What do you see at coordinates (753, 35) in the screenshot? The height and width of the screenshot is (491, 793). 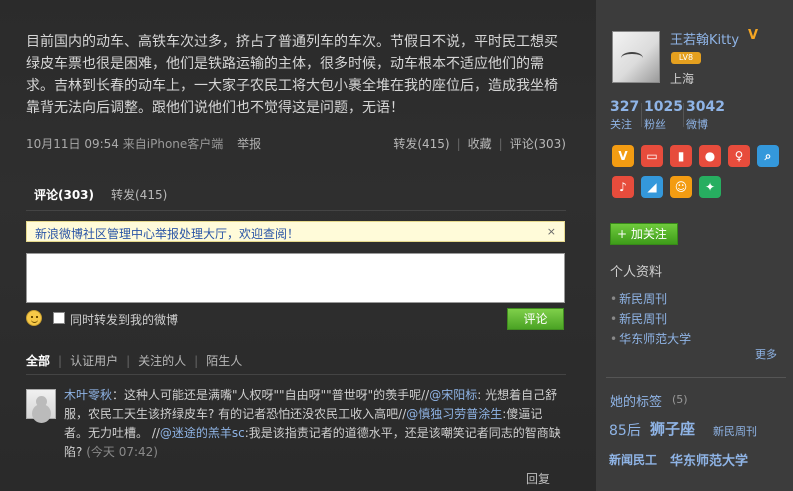 I see `verified-icon: V` at bounding box center [753, 35].